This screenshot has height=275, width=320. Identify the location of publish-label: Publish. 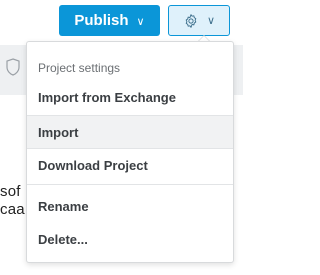
(101, 20).